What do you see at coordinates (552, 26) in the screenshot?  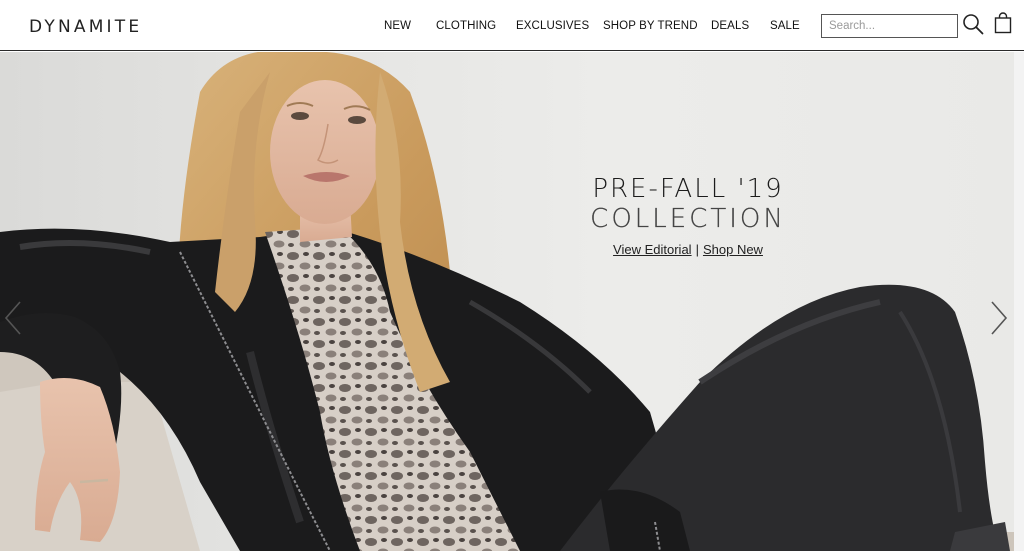 I see `nav-item-exclusives: EXCLUSIVES` at bounding box center [552, 26].